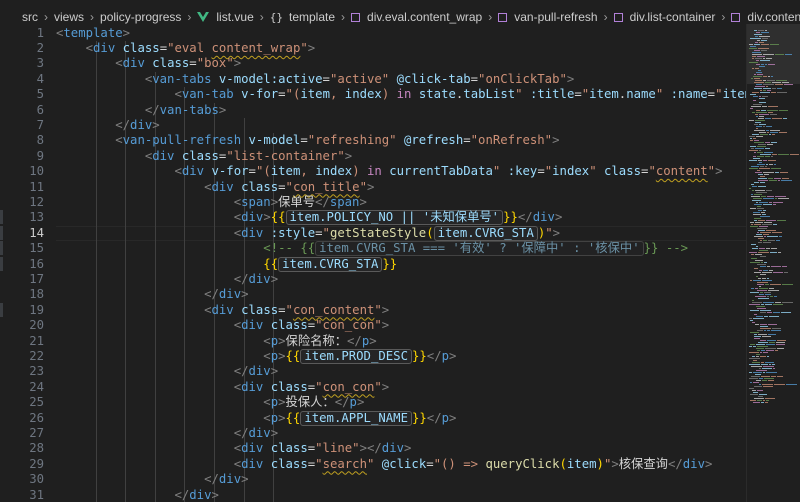  I want to click on breadcrumb-item: van-pull-refresh, so click(548, 17).